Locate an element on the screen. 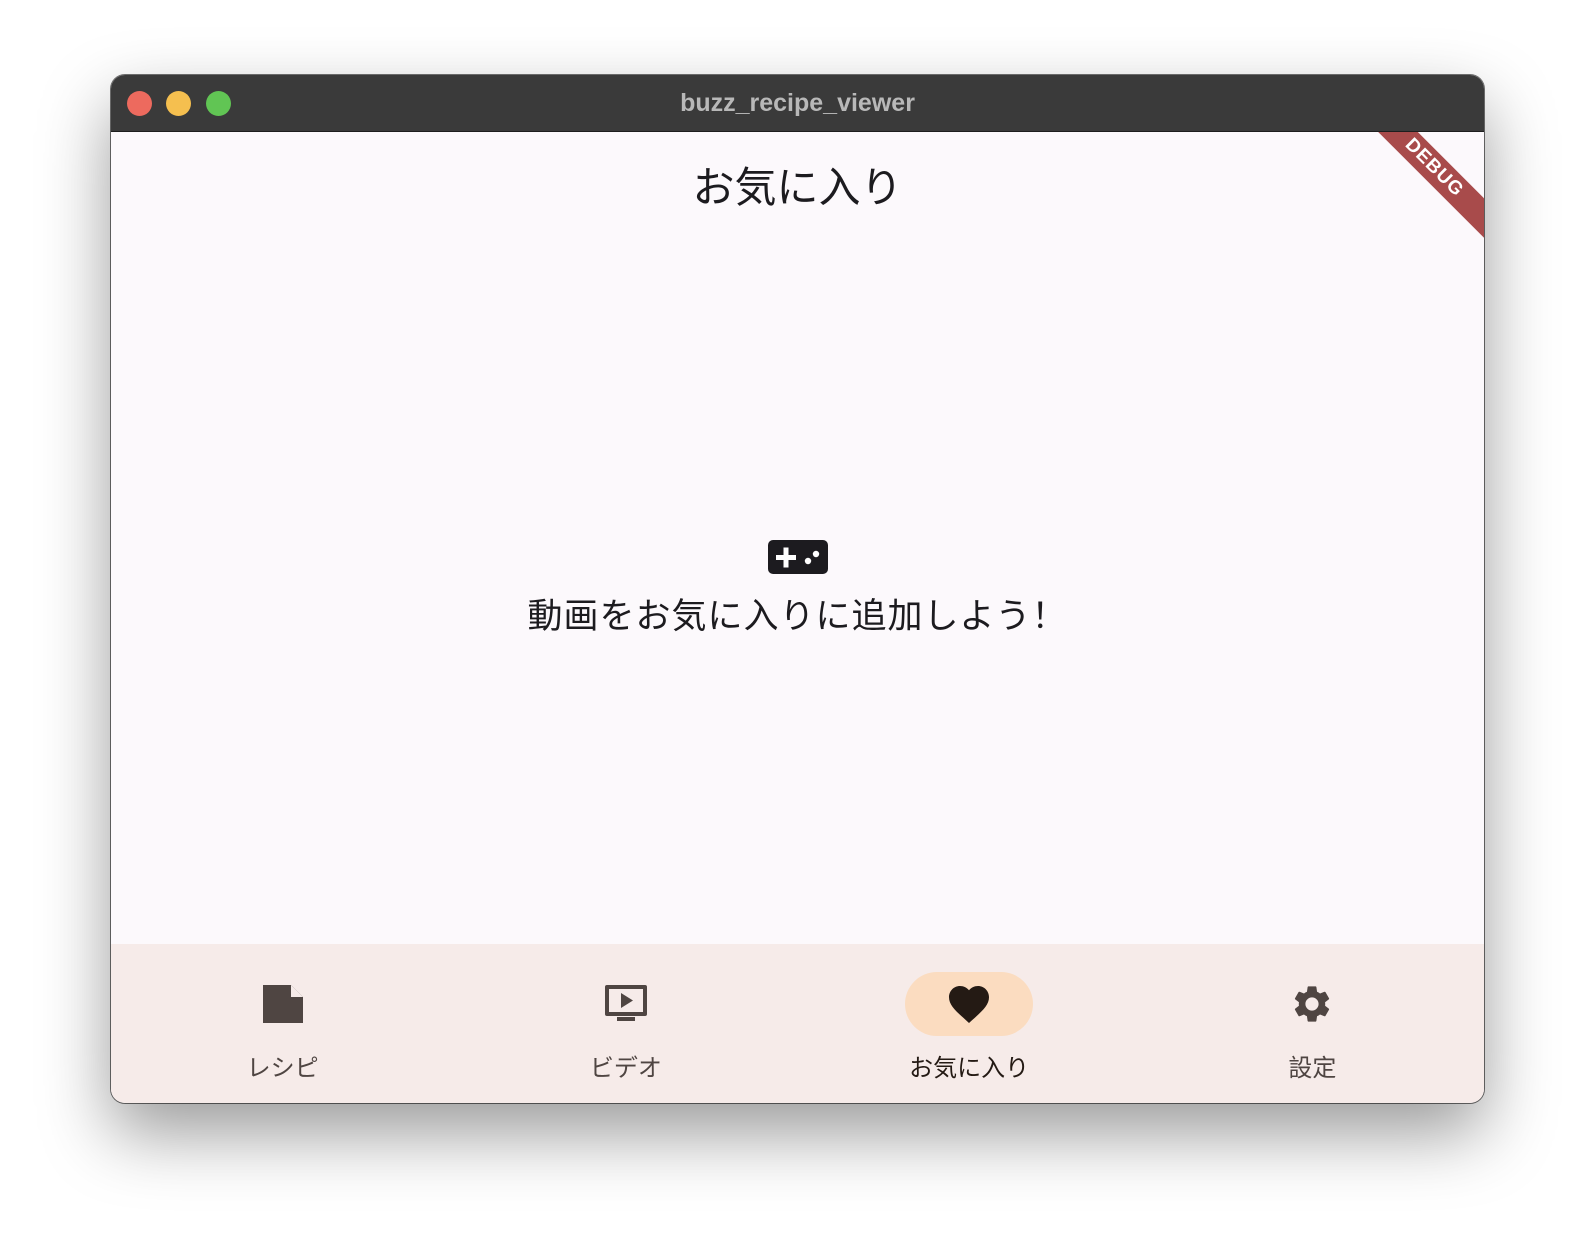 The image size is (1596, 1252). title-bar: buzz_recipe_viewer is located at coordinates (797, 103).